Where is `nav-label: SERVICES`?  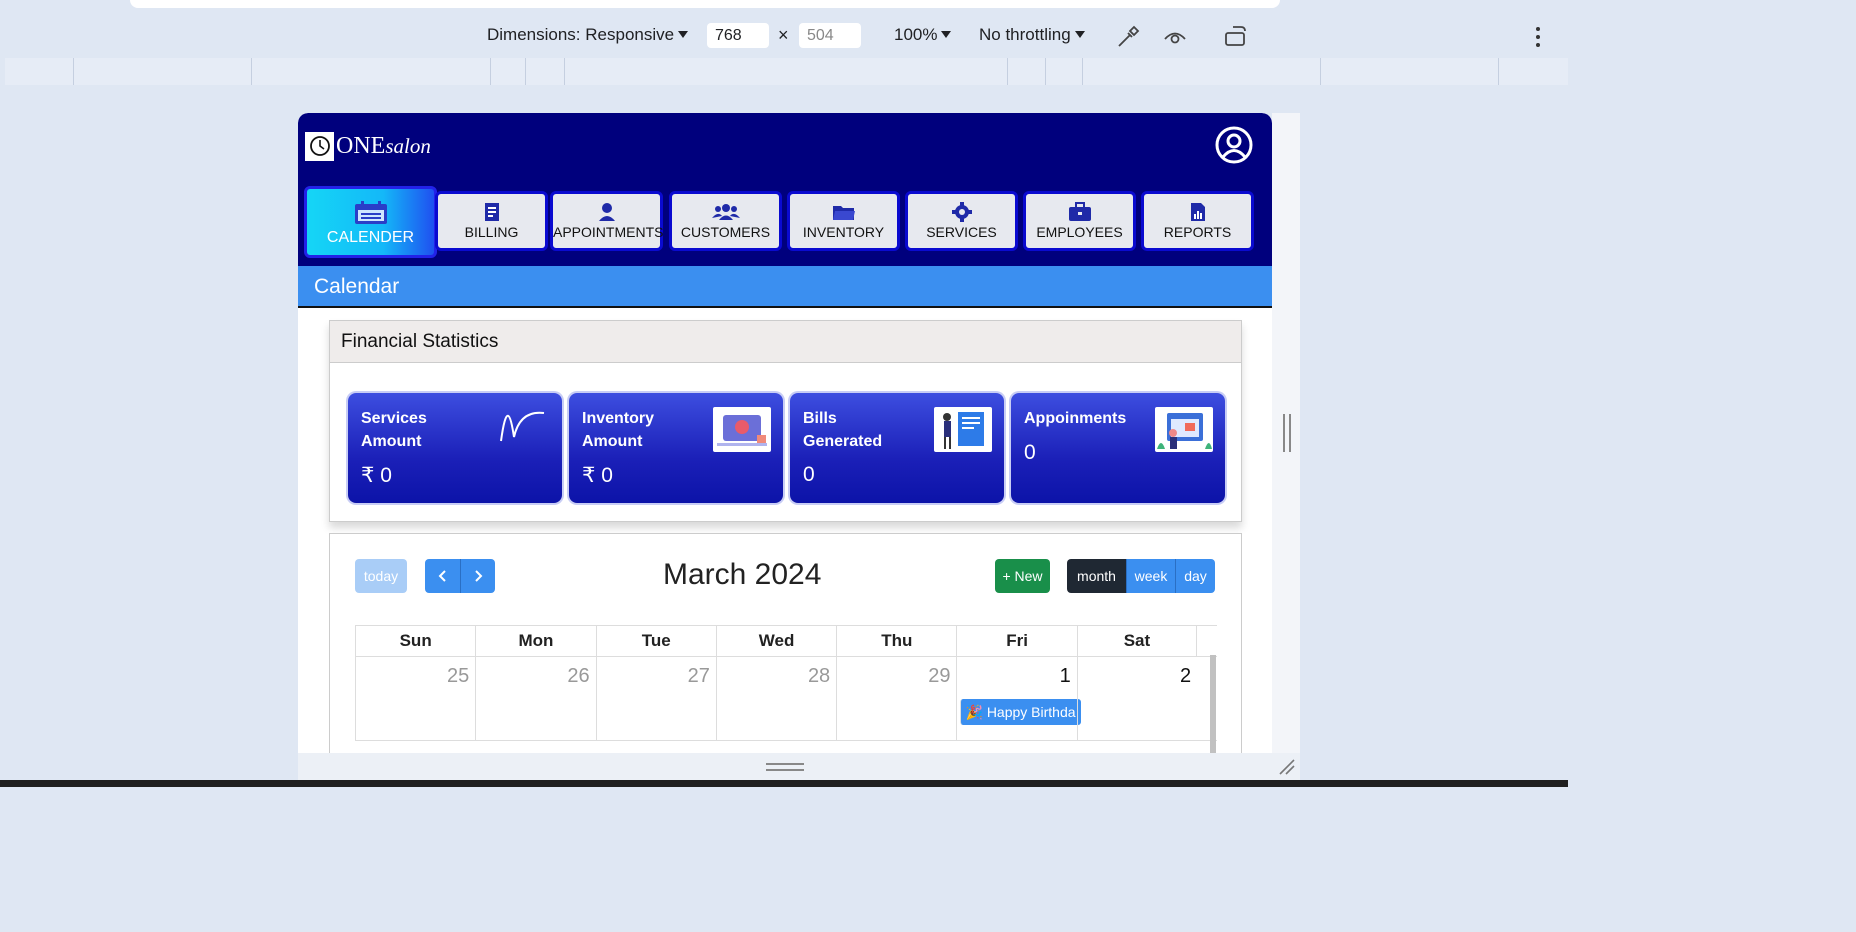
nav-label: SERVICES is located at coordinates (961, 232).